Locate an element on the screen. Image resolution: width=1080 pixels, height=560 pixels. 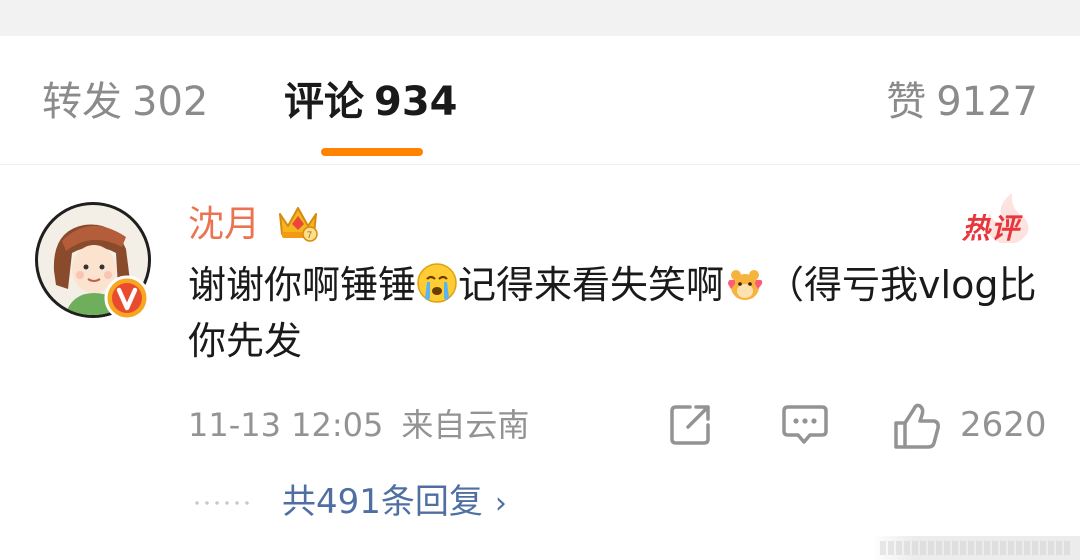
comment-text-part2: 记得来看失笑啊 is located at coordinates (591, 285).